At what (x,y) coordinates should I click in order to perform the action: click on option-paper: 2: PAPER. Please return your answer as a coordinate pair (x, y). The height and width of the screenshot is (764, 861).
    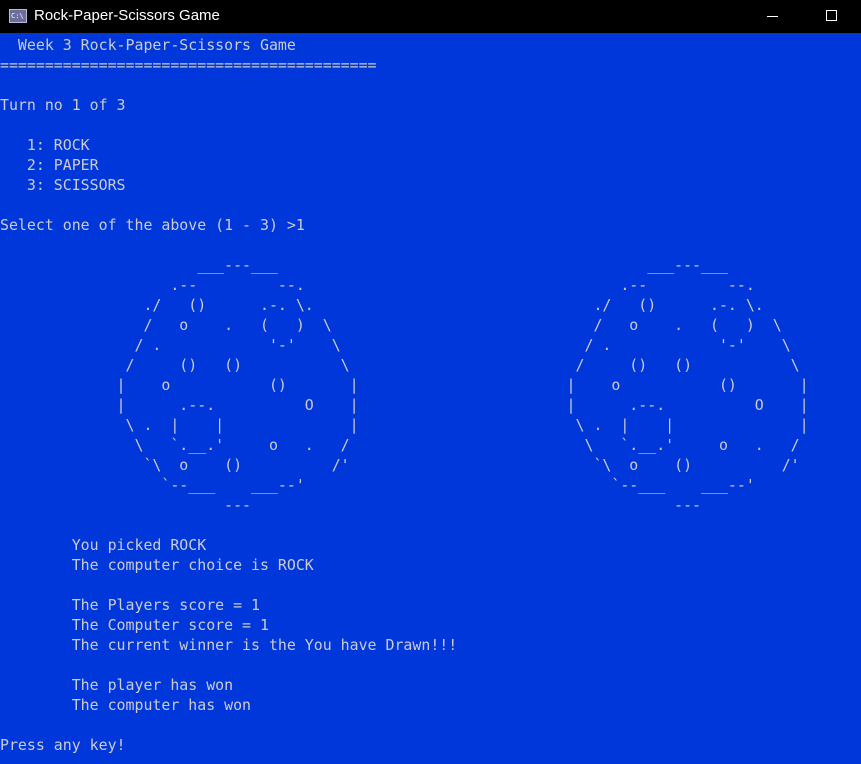
    Looking at the image, I should click on (49, 165).